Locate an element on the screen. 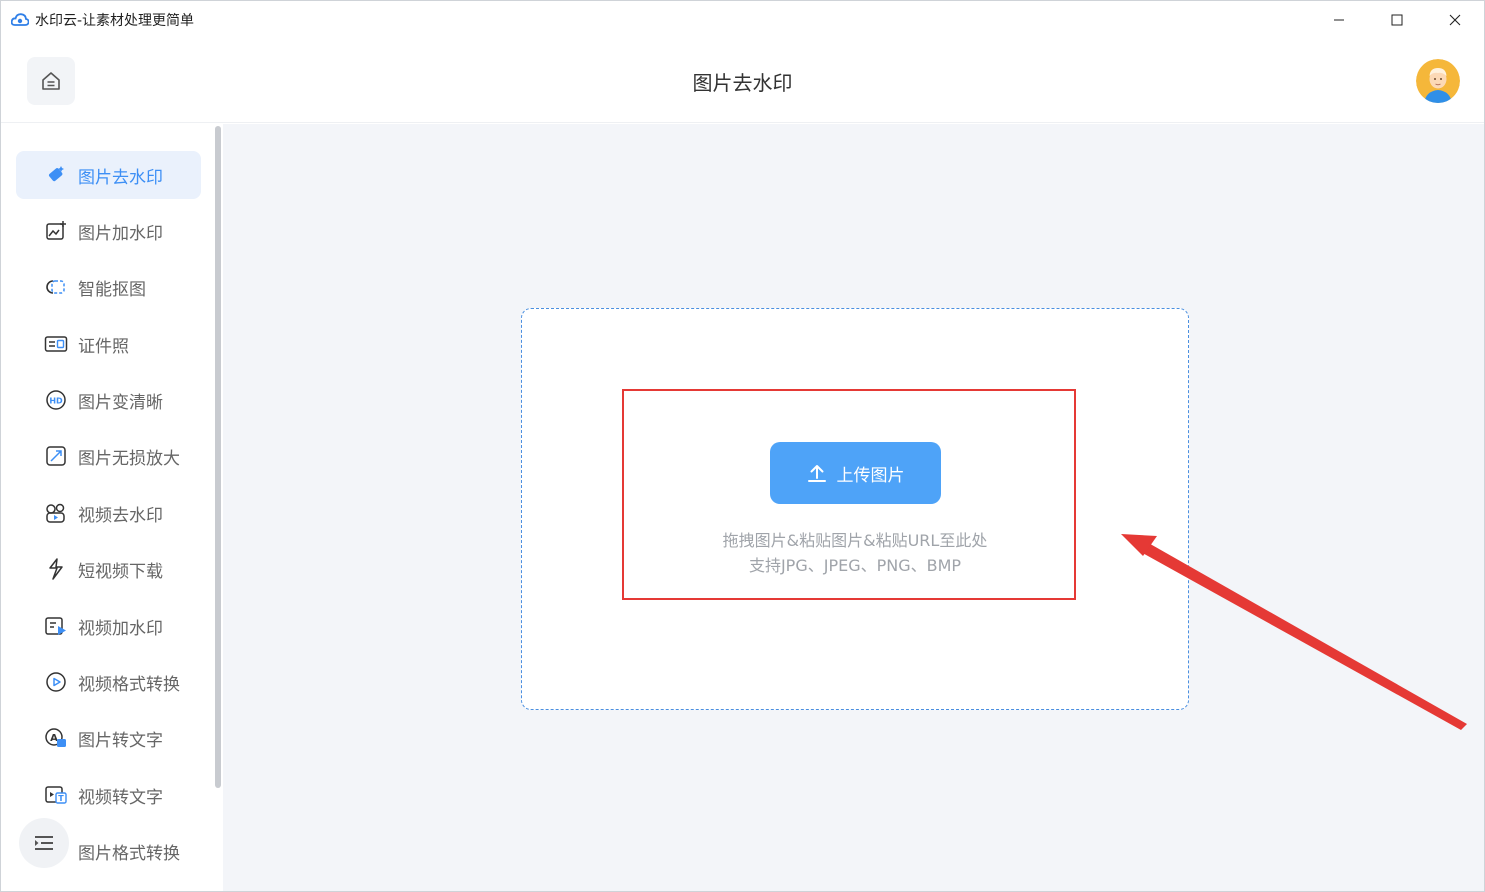 This screenshot has height=892, width=1485. svg-text: A is located at coordinates (54, 738).